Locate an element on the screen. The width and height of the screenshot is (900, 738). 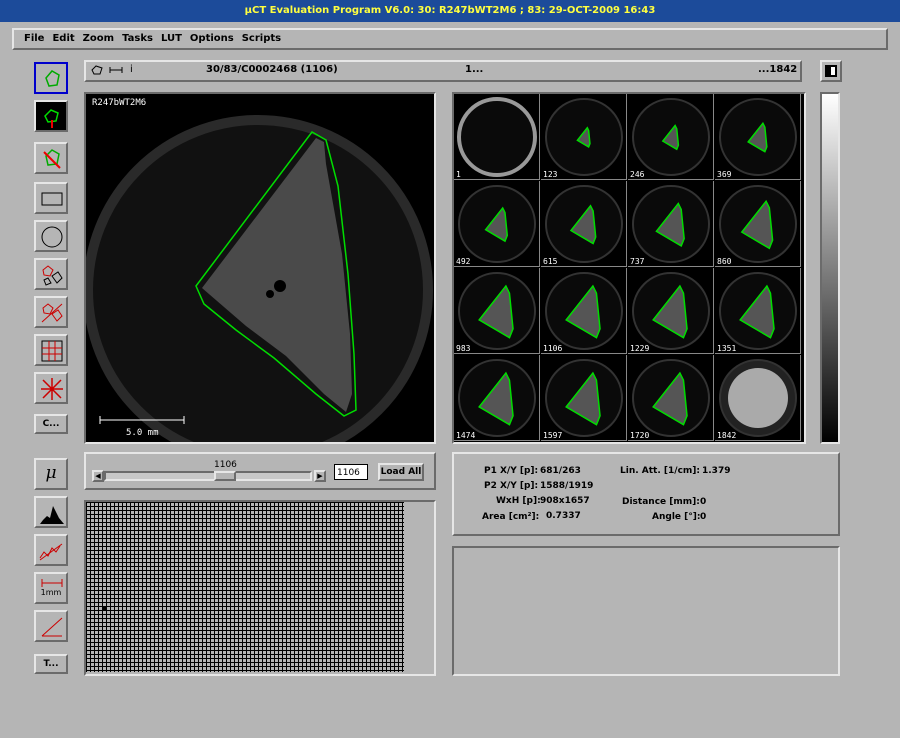
mu-icon: μ is located at coordinates (51, 473).